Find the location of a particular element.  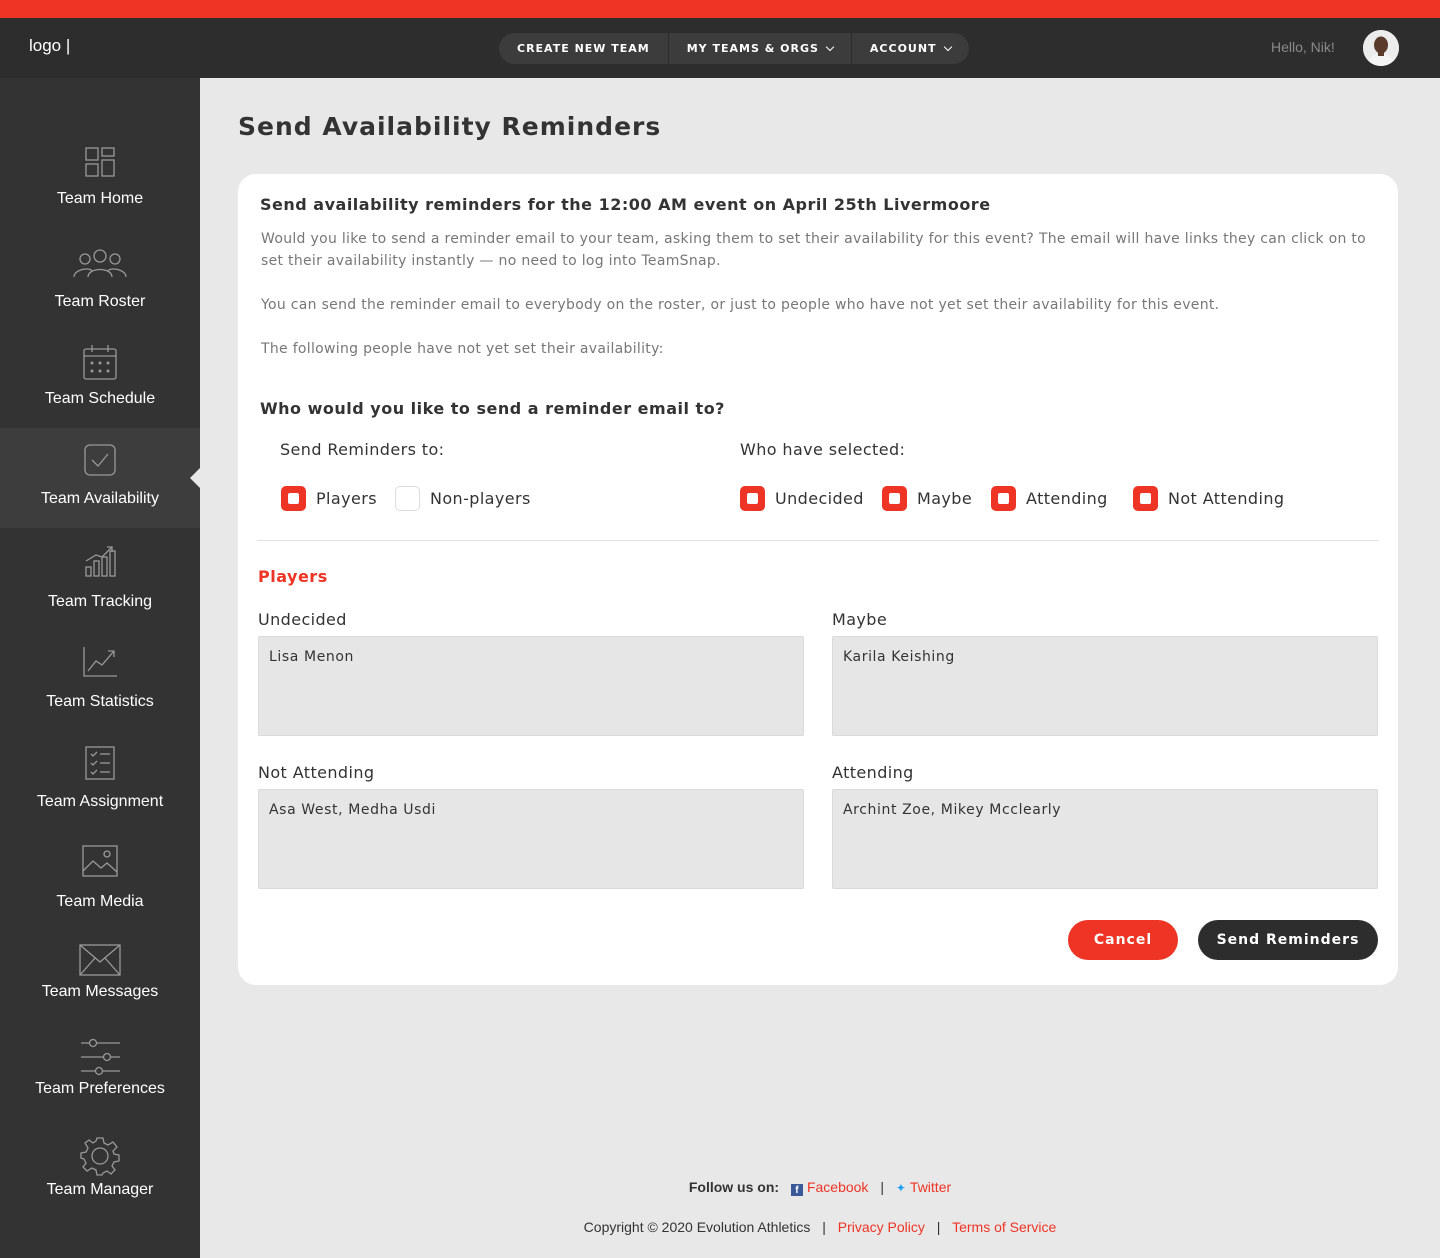

privacy-policy-link: Privacy Policy is located at coordinates (881, 1227).